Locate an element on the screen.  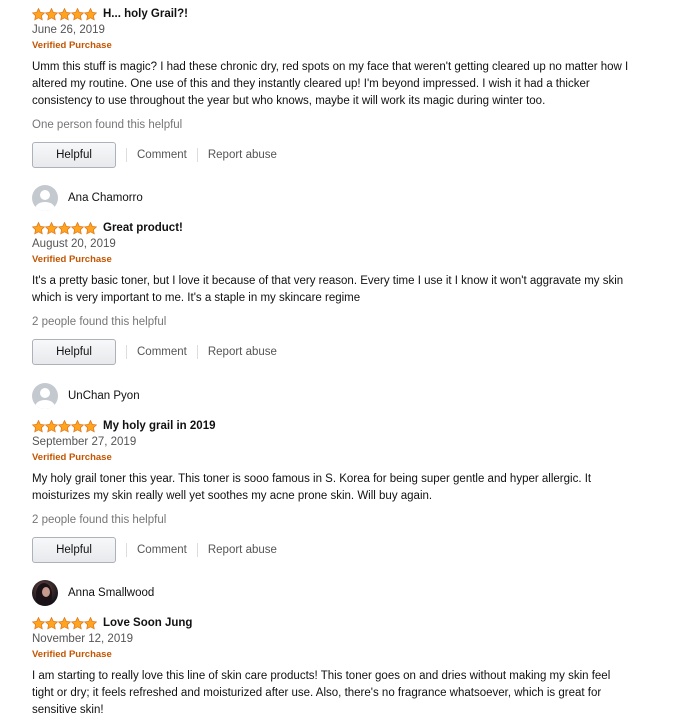
review-date: September 27, 2019 is located at coordinates (84, 442).